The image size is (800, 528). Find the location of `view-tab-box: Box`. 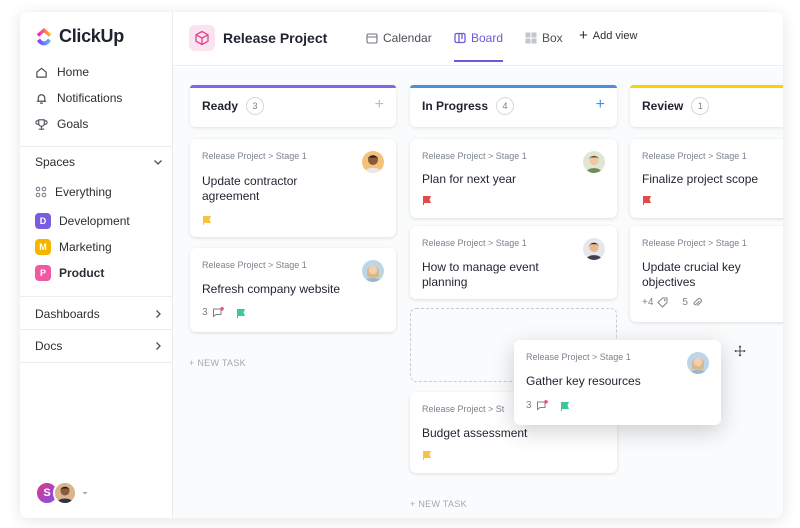

view-tab-box: Box is located at coordinates (544, 38).